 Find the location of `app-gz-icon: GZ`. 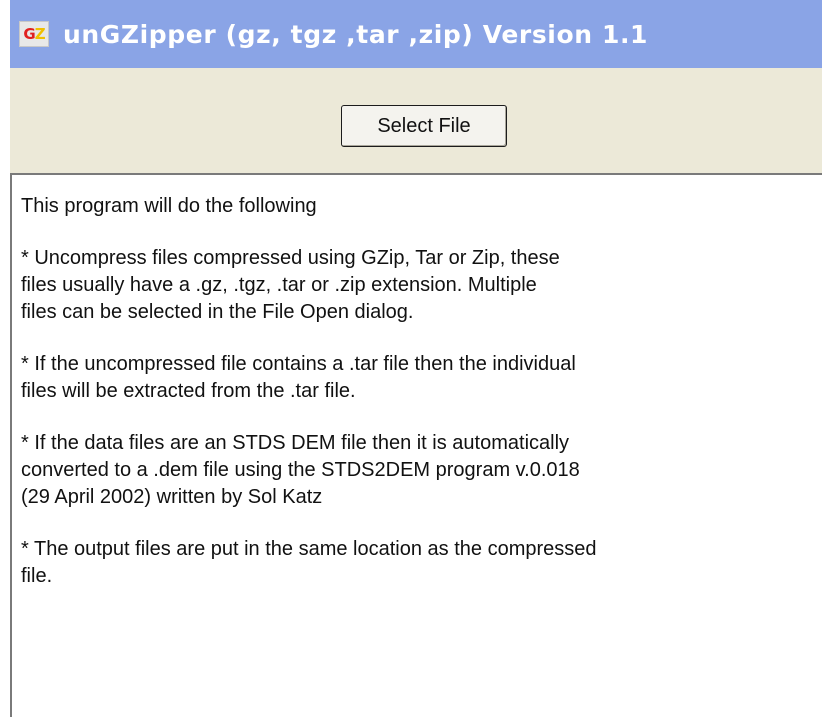

app-gz-icon: GZ is located at coordinates (34, 34).